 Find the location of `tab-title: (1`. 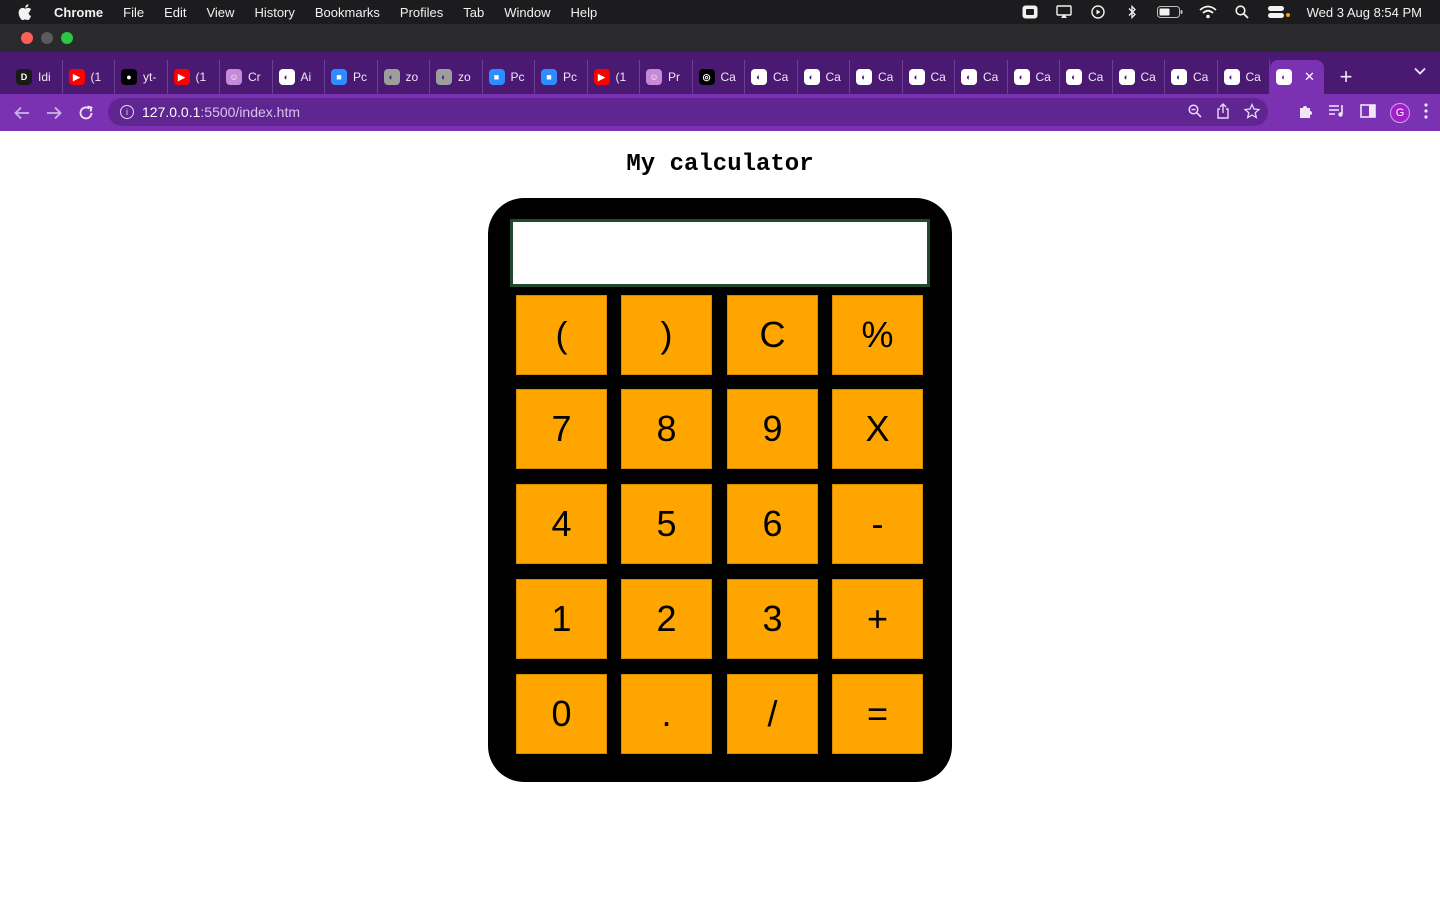

tab-title: (1 is located at coordinates (621, 77).